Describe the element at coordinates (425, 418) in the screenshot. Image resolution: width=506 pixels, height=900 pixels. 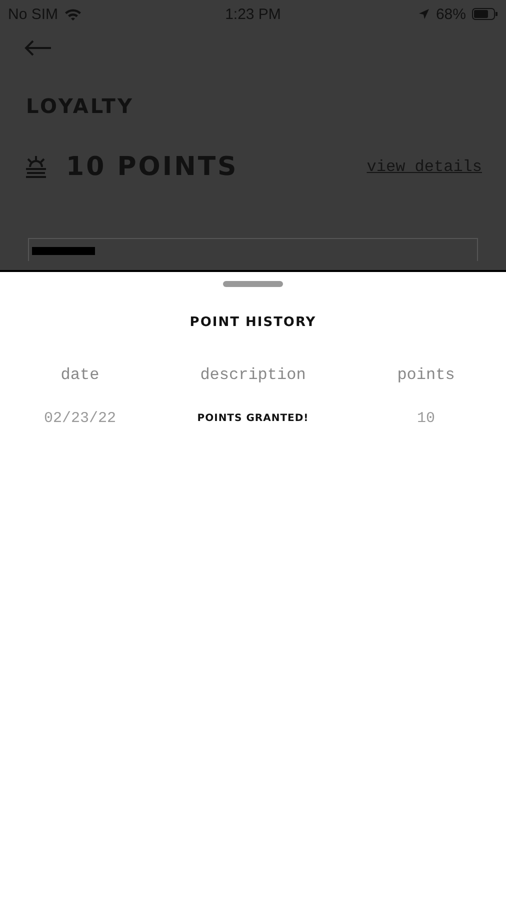
I see `table-cell: 10` at that location.